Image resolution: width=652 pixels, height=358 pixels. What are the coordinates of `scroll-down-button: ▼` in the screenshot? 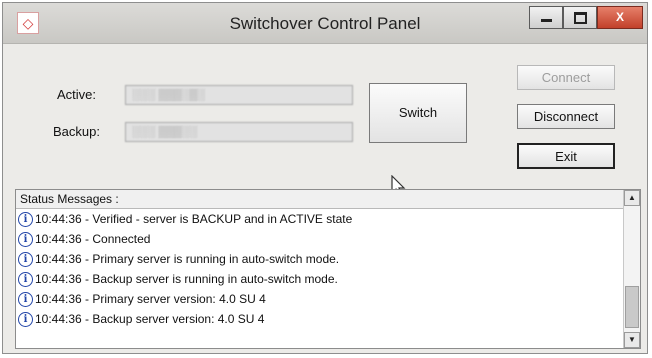 It's located at (632, 340).